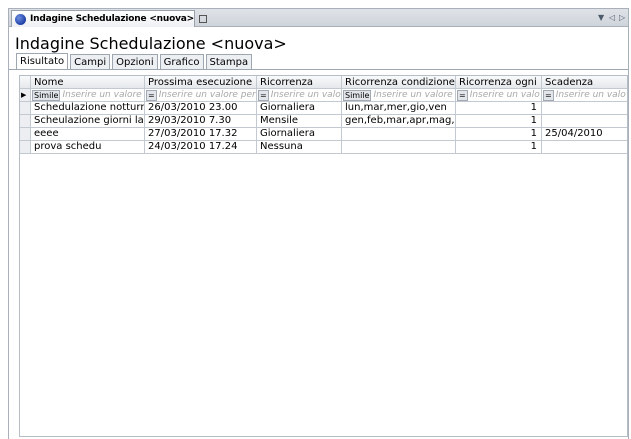 This screenshot has height=439, width=631. I want to click on cell-prossima-esecuzione: 27/03/2010 17.32, so click(201, 134).